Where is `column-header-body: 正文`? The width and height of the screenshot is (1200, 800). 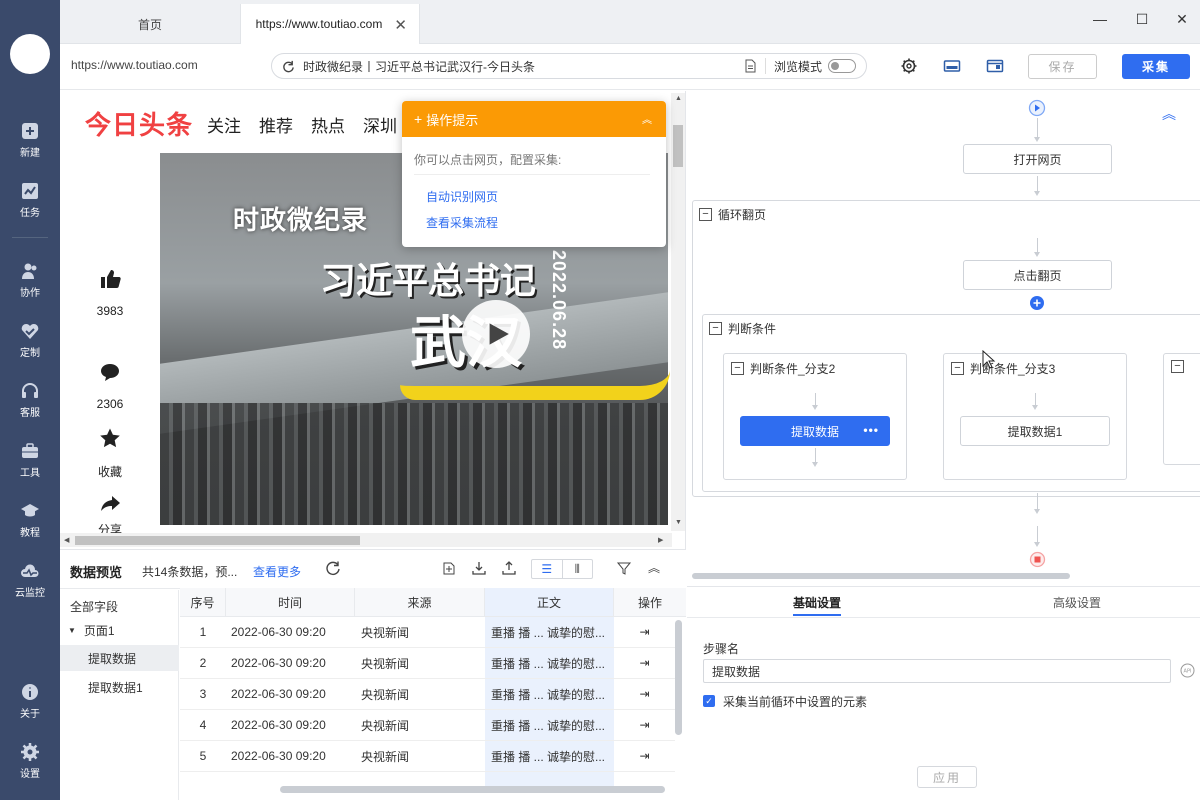
column-header-body: 正文 is located at coordinates (549, 602).